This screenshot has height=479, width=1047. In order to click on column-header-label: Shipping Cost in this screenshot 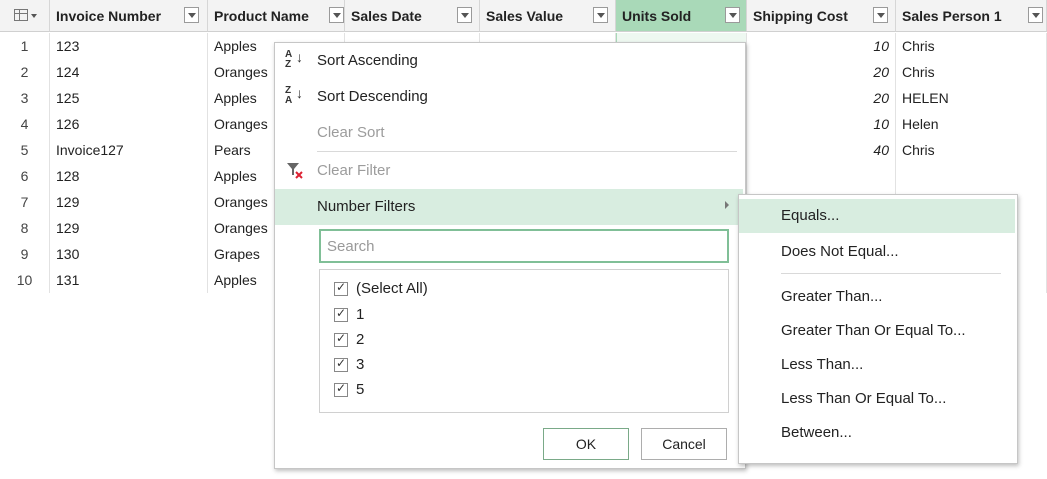, I will do `click(800, 16)`.